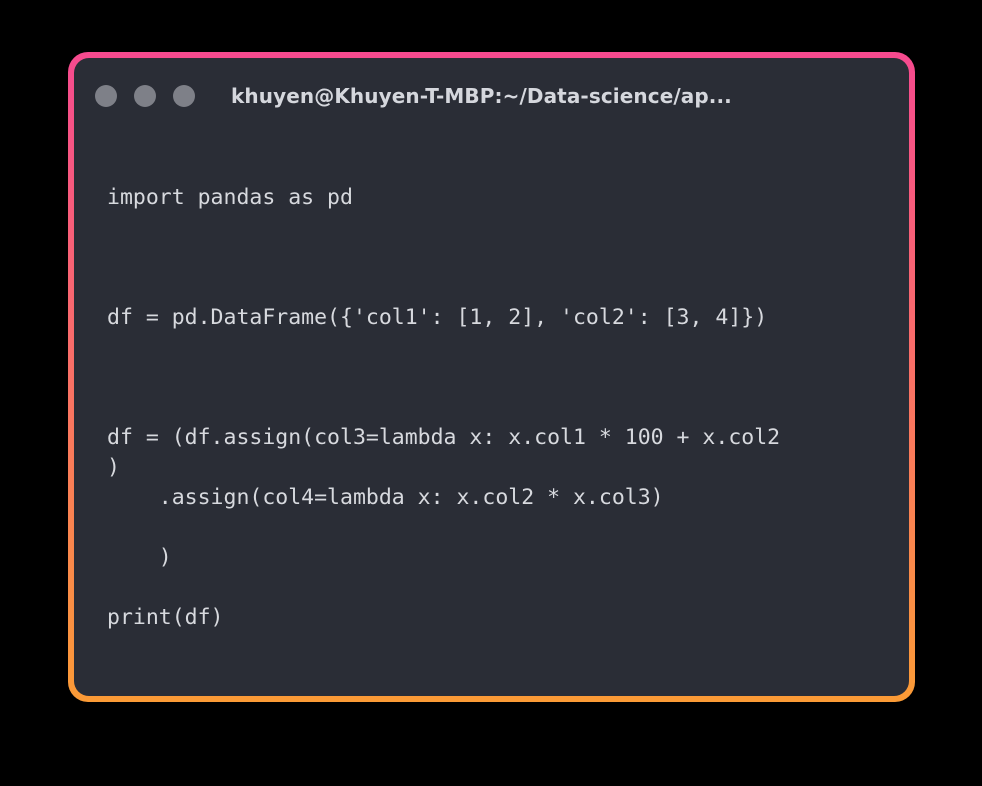  What do you see at coordinates (165, 617) in the screenshot?
I see `code-line: print(df)` at bounding box center [165, 617].